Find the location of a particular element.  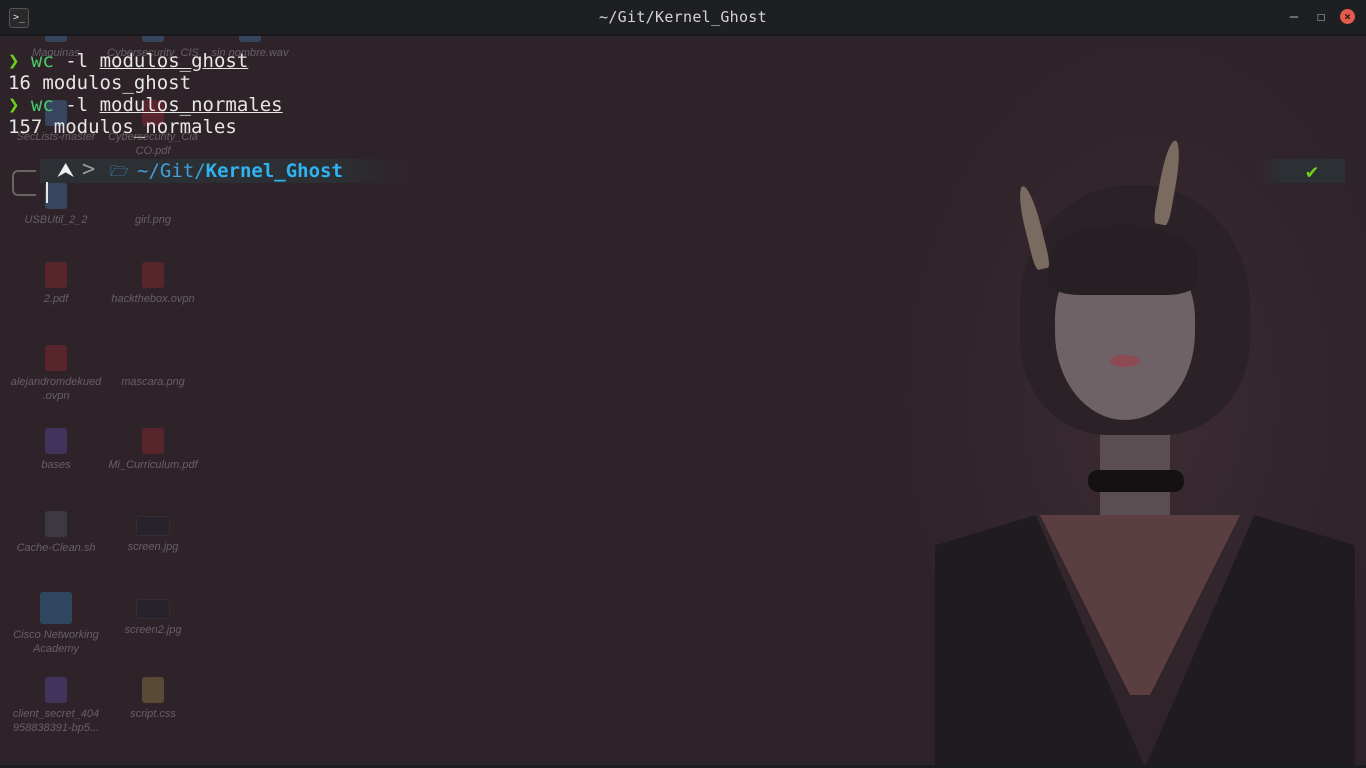

desktop-icon-label: screen.jpg is located at coordinates (153, 547).